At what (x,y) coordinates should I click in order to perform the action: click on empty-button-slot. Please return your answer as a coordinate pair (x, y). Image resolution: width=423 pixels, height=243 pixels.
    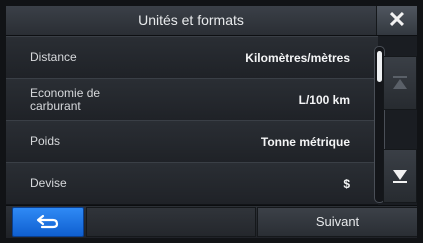
    Looking at the image, I should click on (171, 222).